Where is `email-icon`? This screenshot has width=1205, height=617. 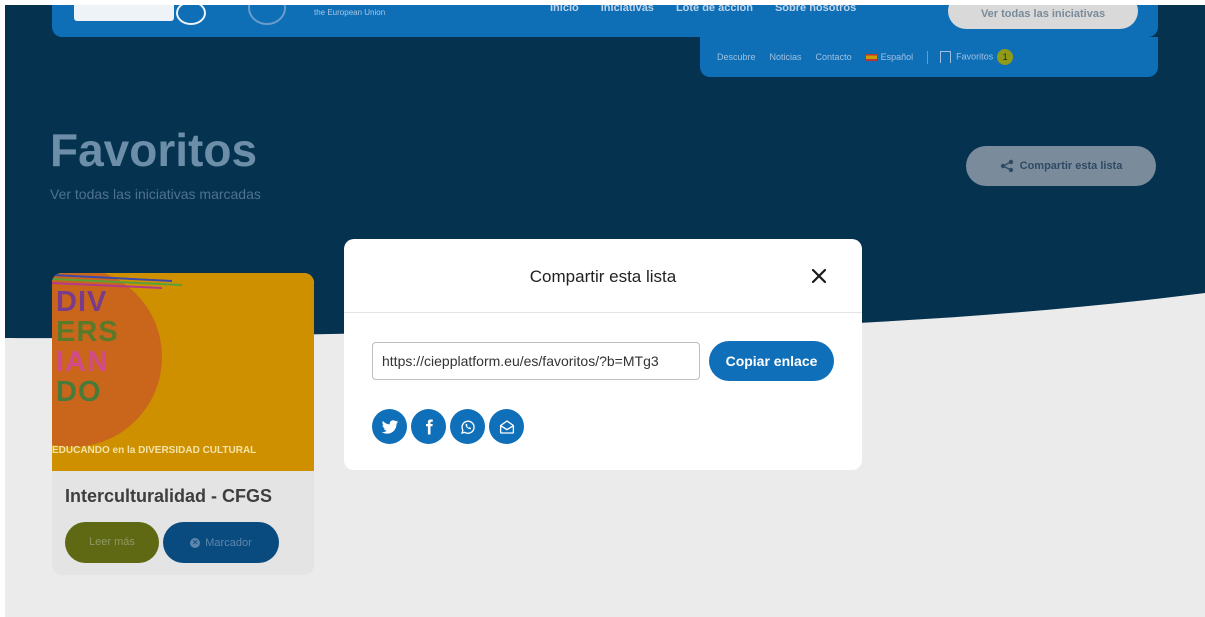
email-icon is located at coordinates (506, 426).